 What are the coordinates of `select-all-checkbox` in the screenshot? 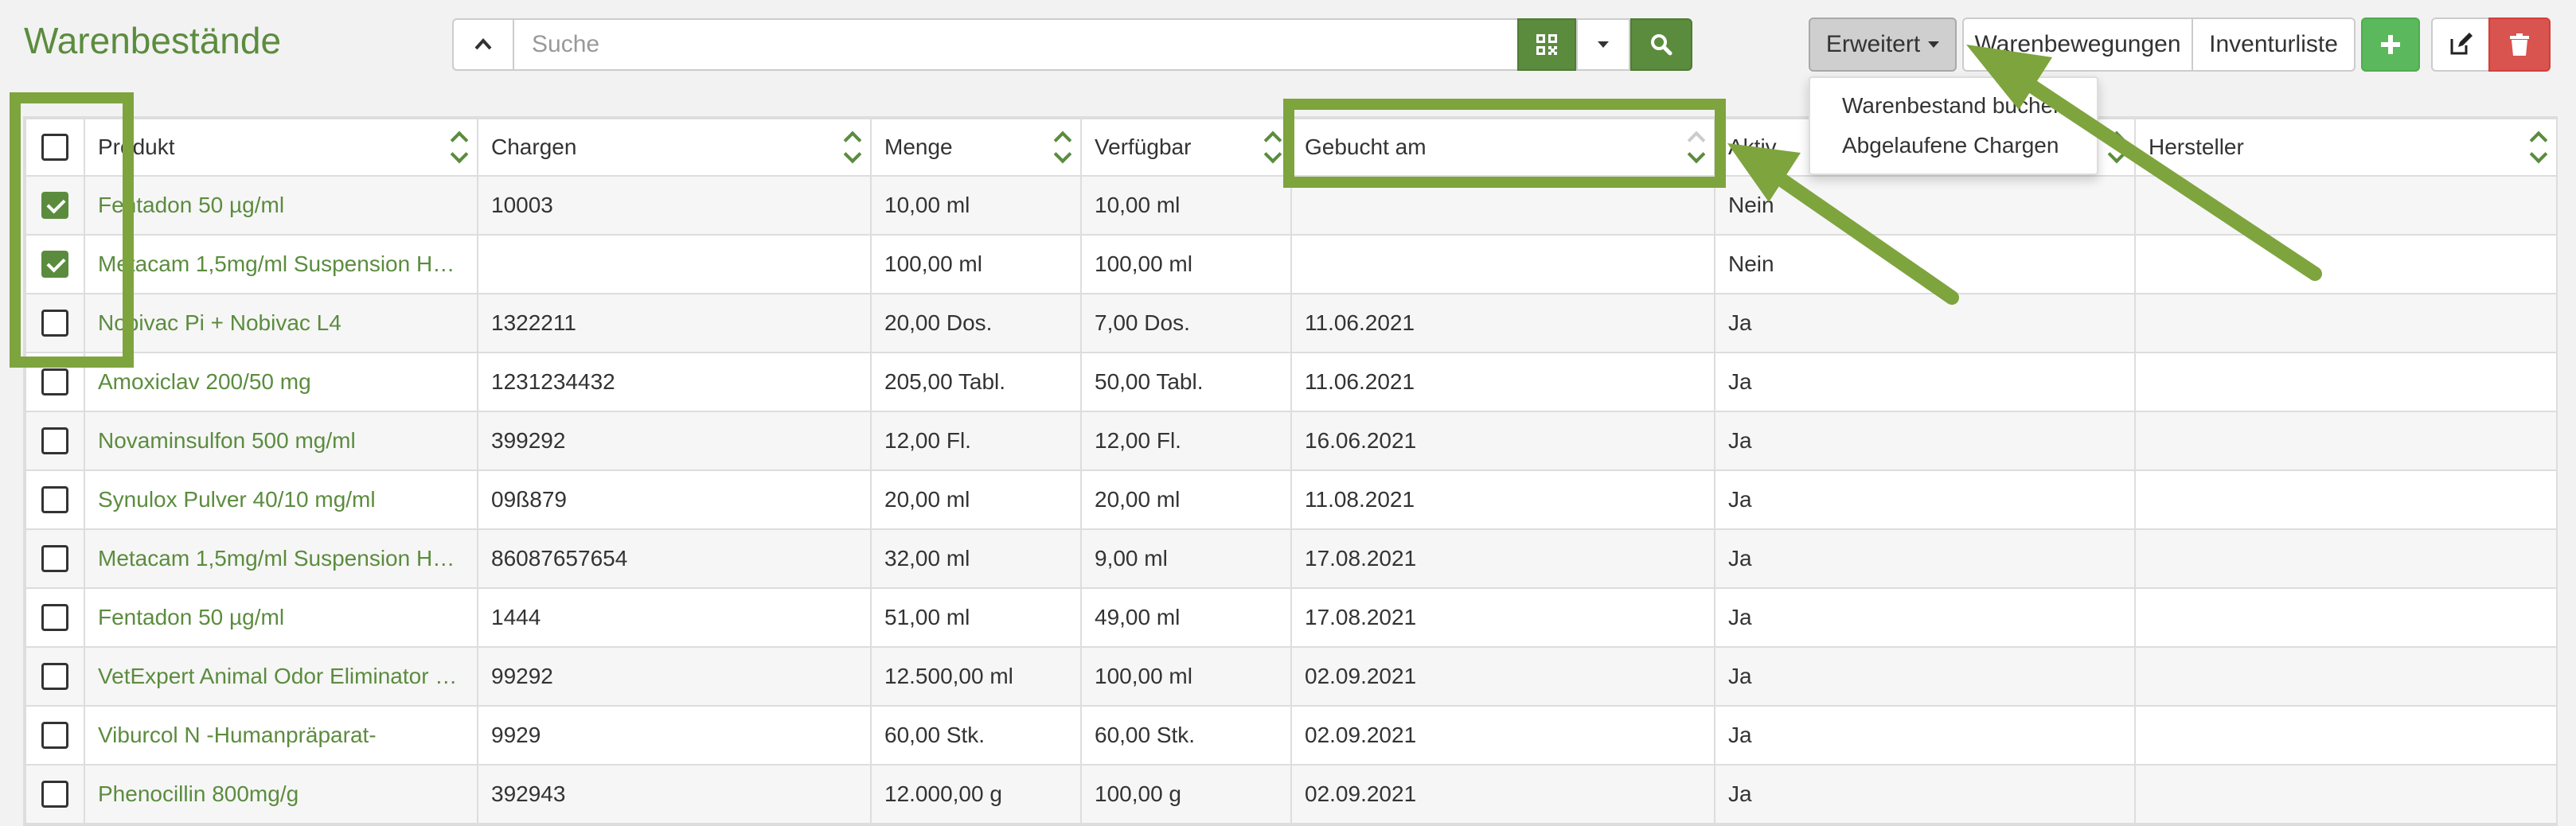 It's located at (54, 148).